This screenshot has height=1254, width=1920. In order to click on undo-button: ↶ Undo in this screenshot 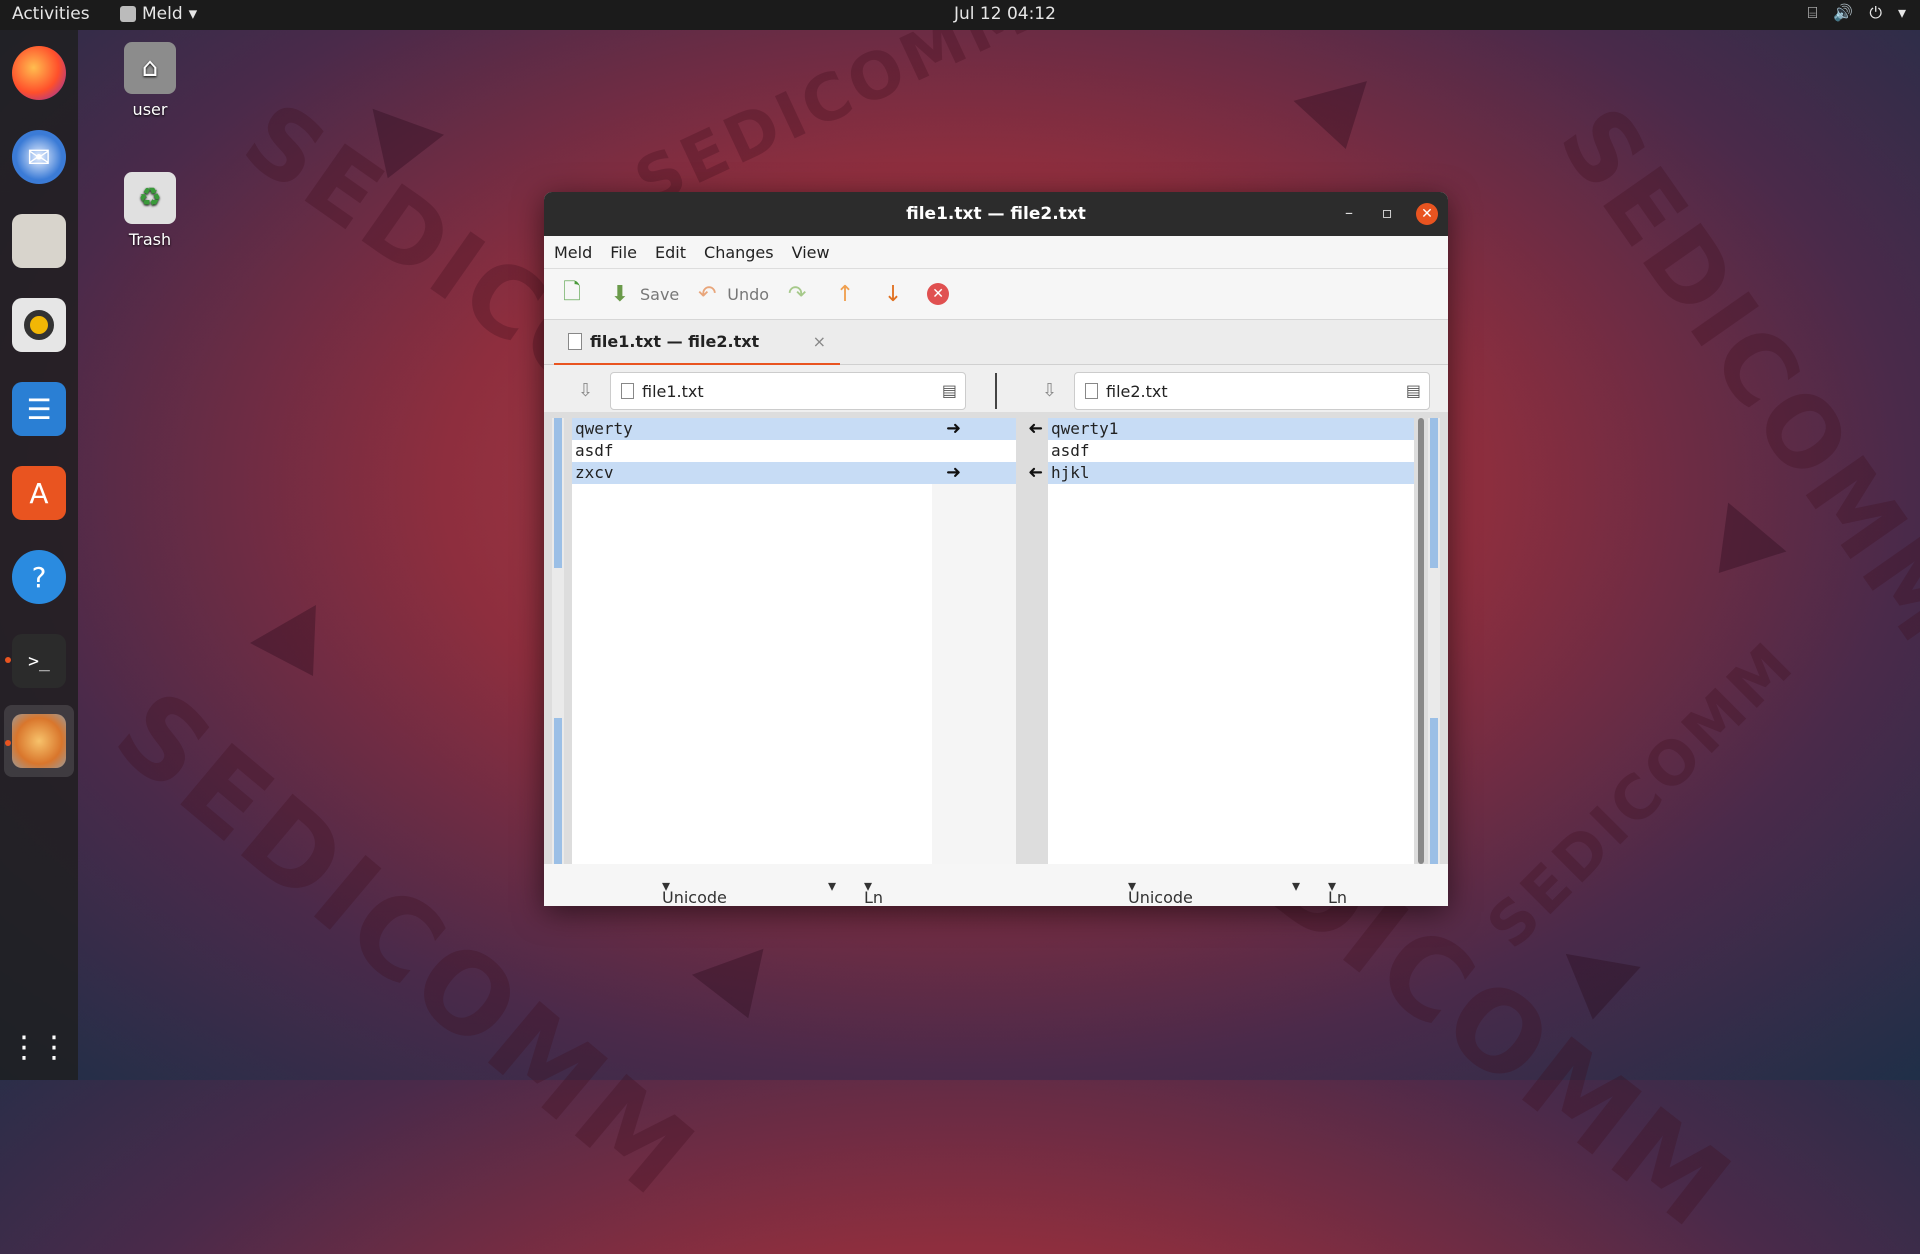, I will do `click(731, 294)`.